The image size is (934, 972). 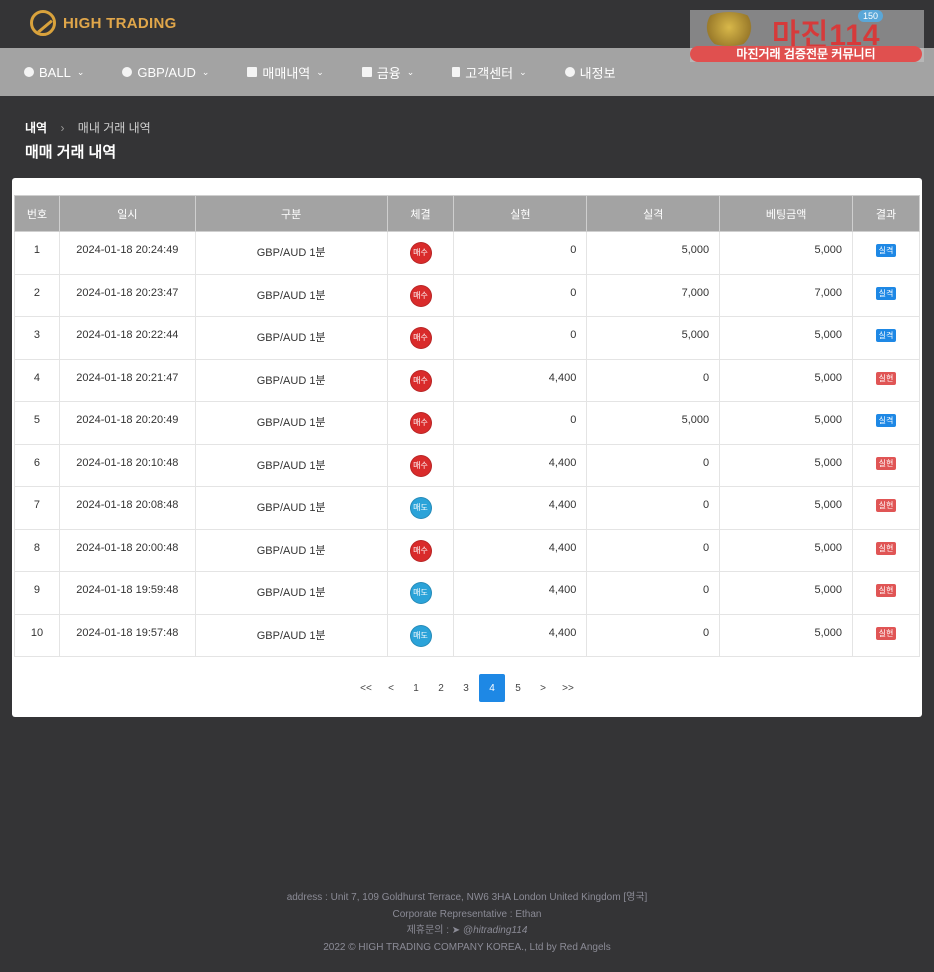 I want to click on breadcrumb-home: 내역, so click(x=36, y=128).